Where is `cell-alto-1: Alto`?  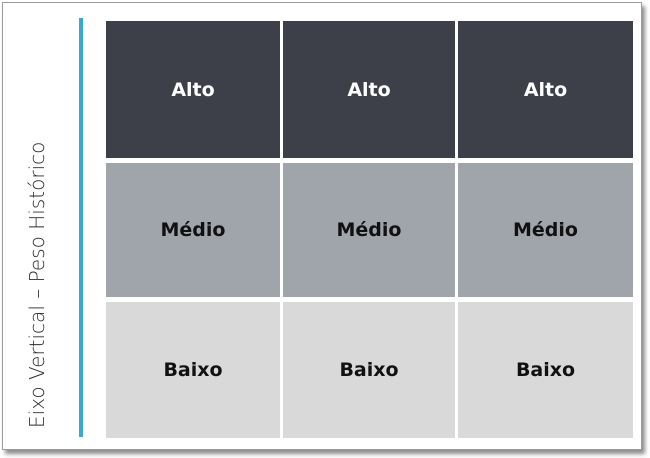 cell-alto-1: Alto is located at coordinates (193, 89).